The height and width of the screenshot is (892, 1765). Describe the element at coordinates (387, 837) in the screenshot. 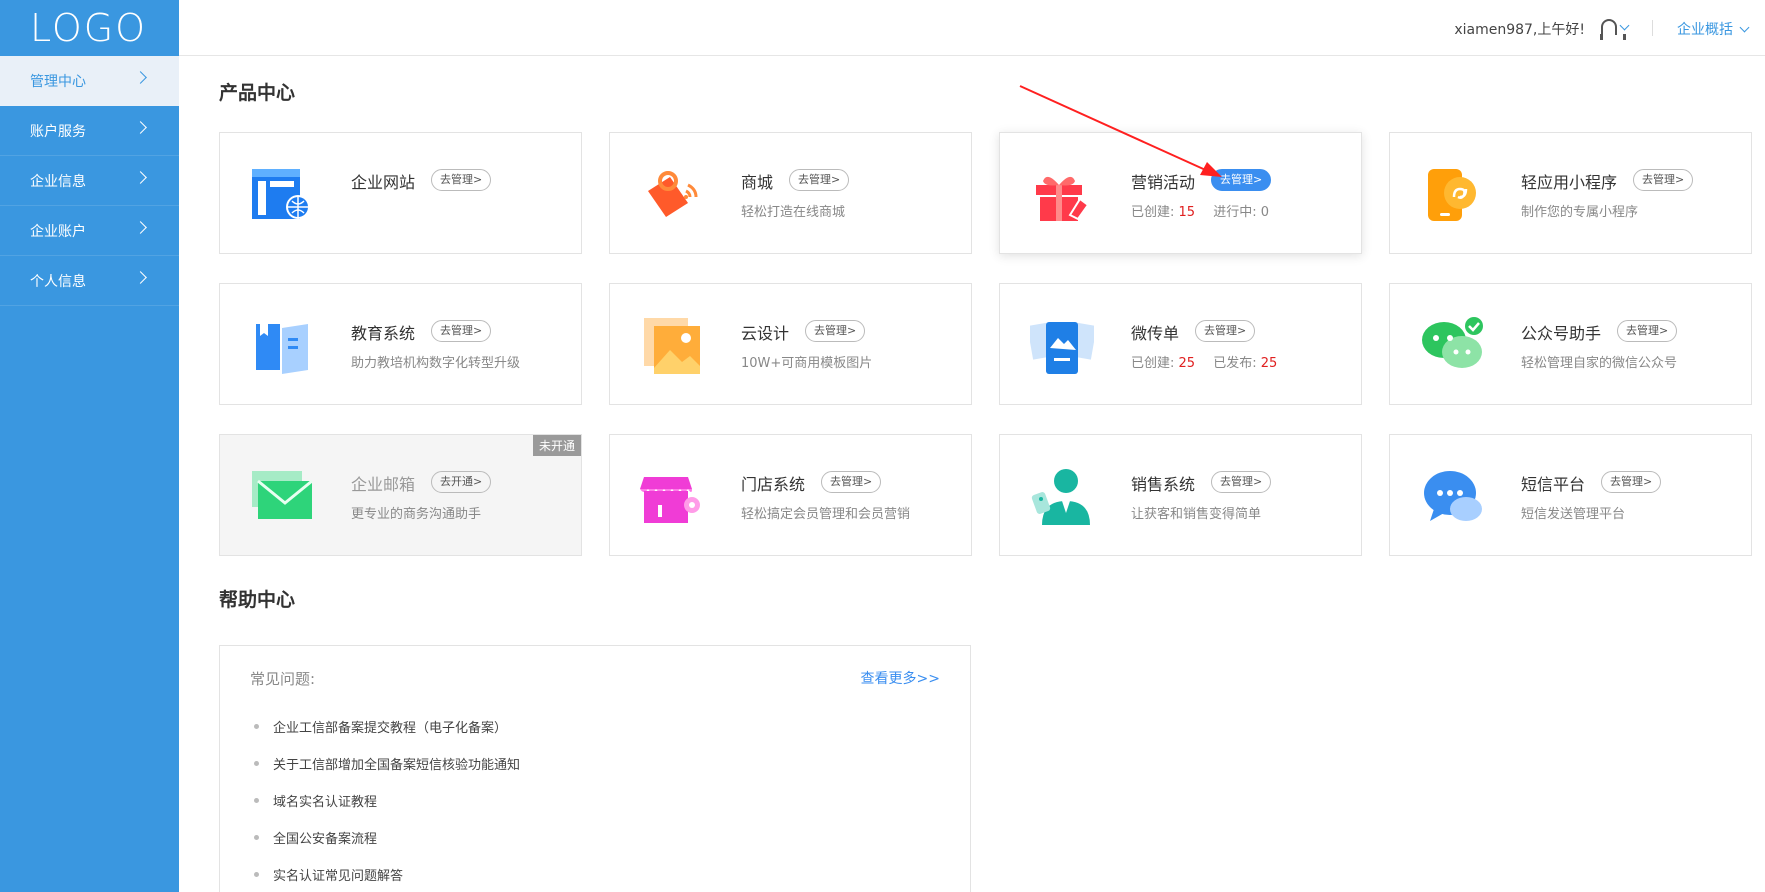

I see `faq-item: 全国公安备案流程` at that location.